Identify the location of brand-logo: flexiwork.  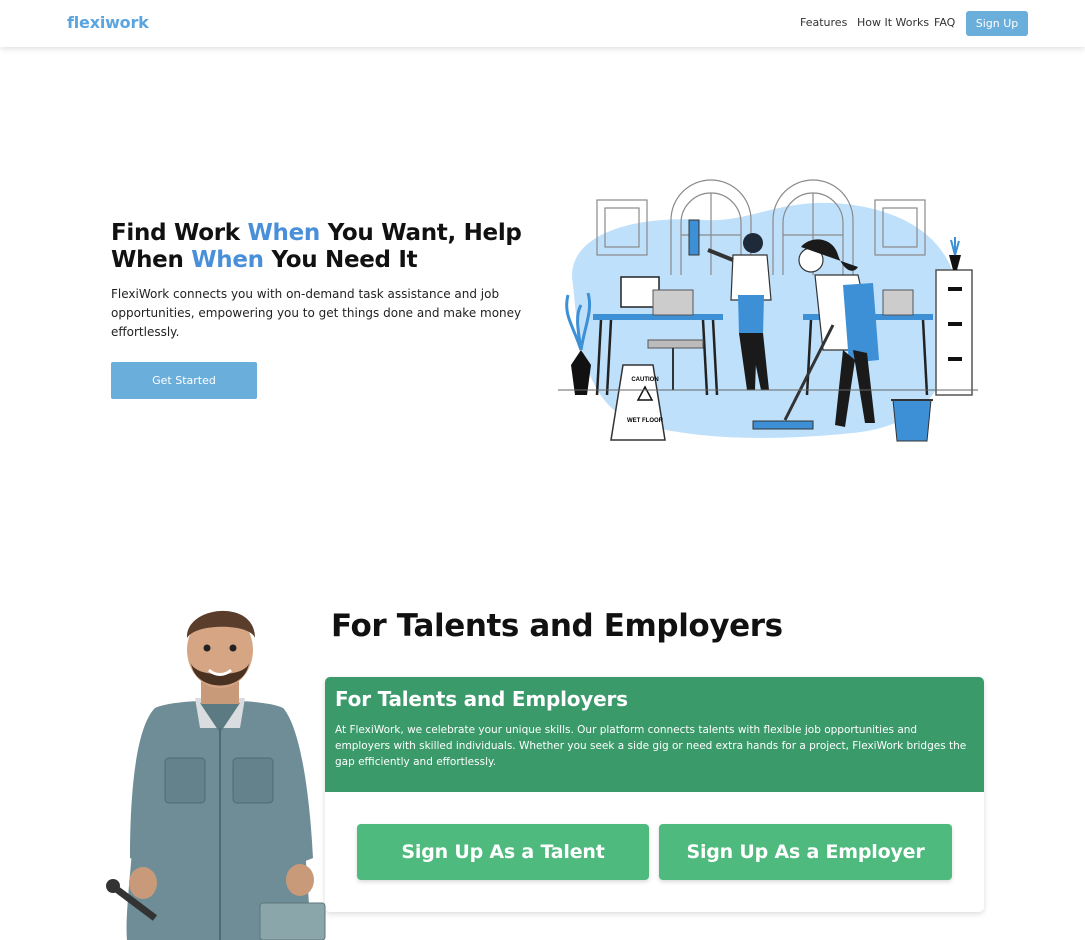
(108, 22).